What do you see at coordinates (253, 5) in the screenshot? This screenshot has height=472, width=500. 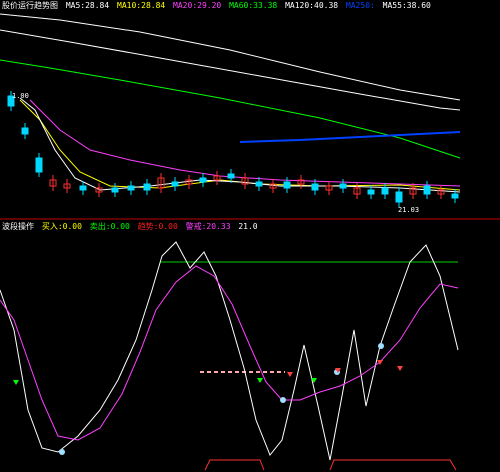 I see `ma60-readout: MA60:33.38` at bounding box center [253, 5].